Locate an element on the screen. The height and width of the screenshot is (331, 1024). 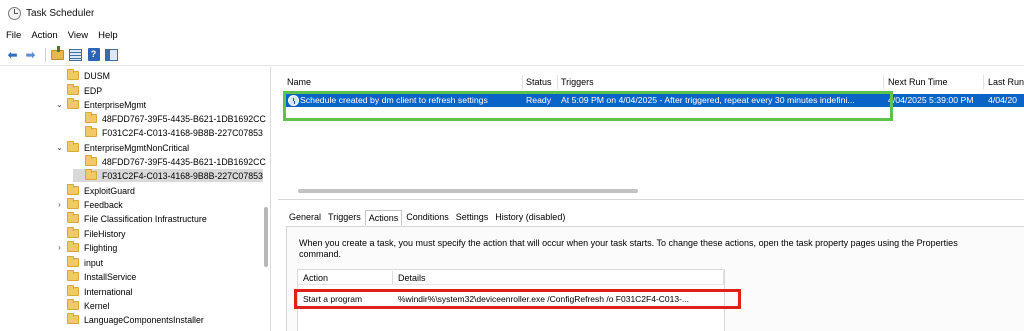
column-header-details: Details is located at coordinates (412, 278).